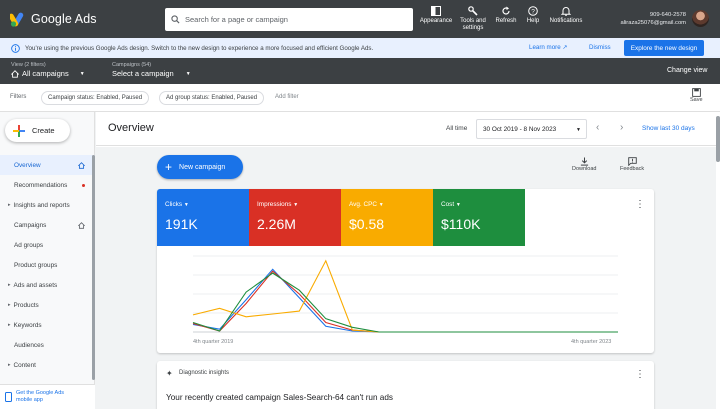  Describe the element at coordinates (664, 48) in the screenshot. I see `explore-new-design-button: Explore the new design` at that location.